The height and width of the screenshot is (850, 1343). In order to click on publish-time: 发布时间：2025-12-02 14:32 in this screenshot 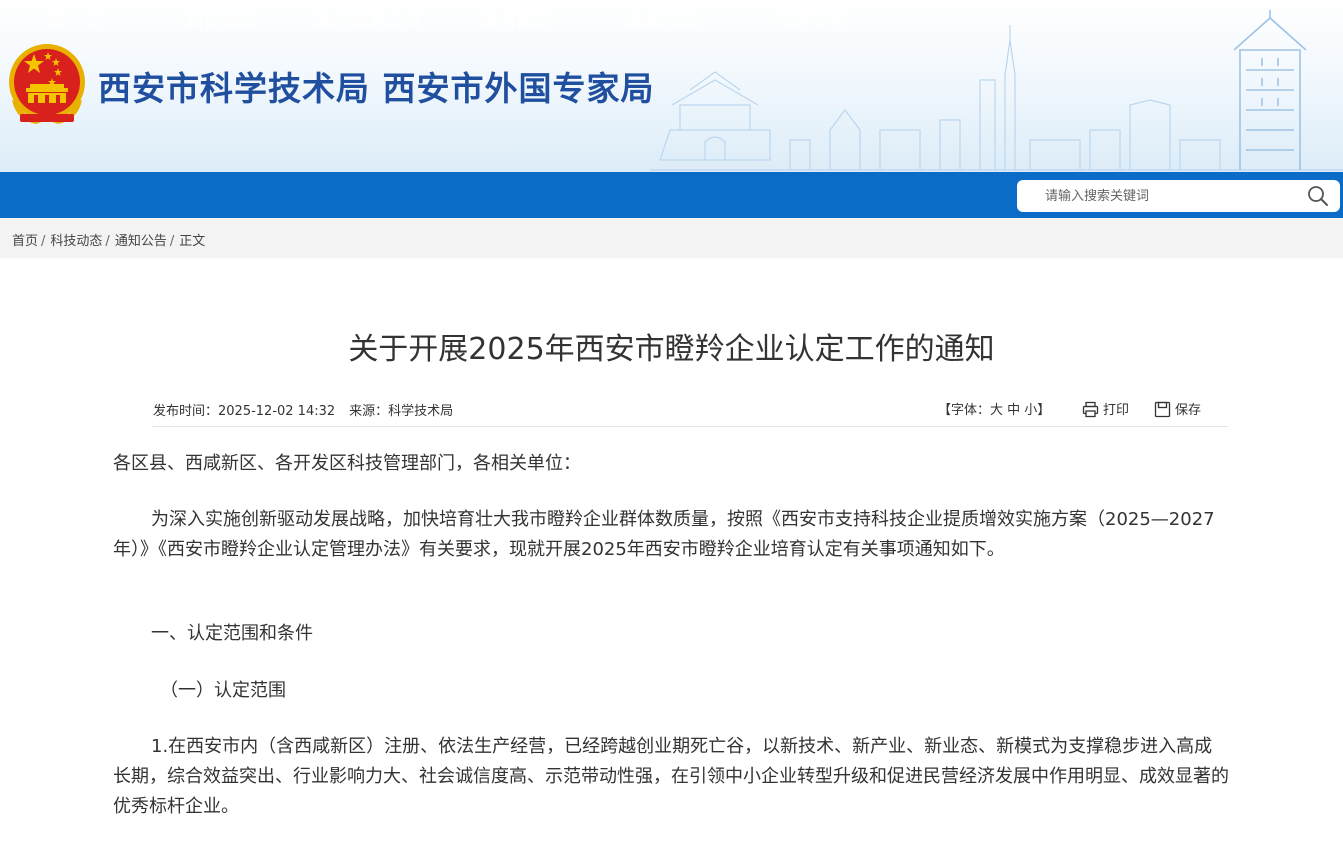, I will do `click(244, 411)`.